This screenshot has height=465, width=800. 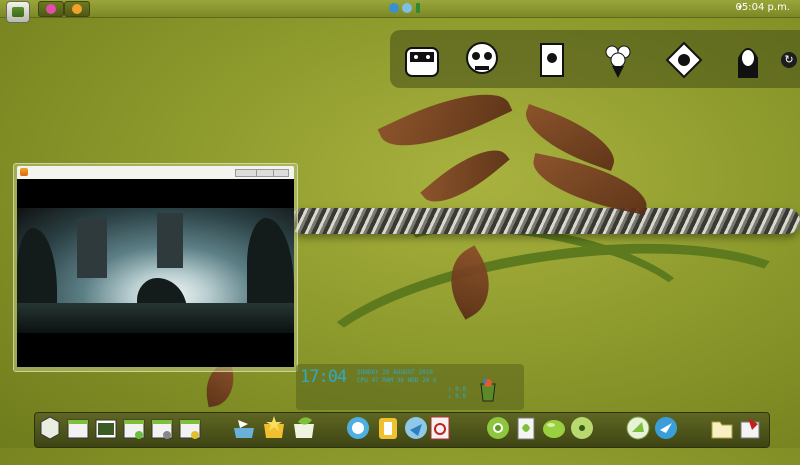 What do you see at coordinates (106, 427) in the screenshot?
I see `photo-icon` at bounding box center [106, 427].